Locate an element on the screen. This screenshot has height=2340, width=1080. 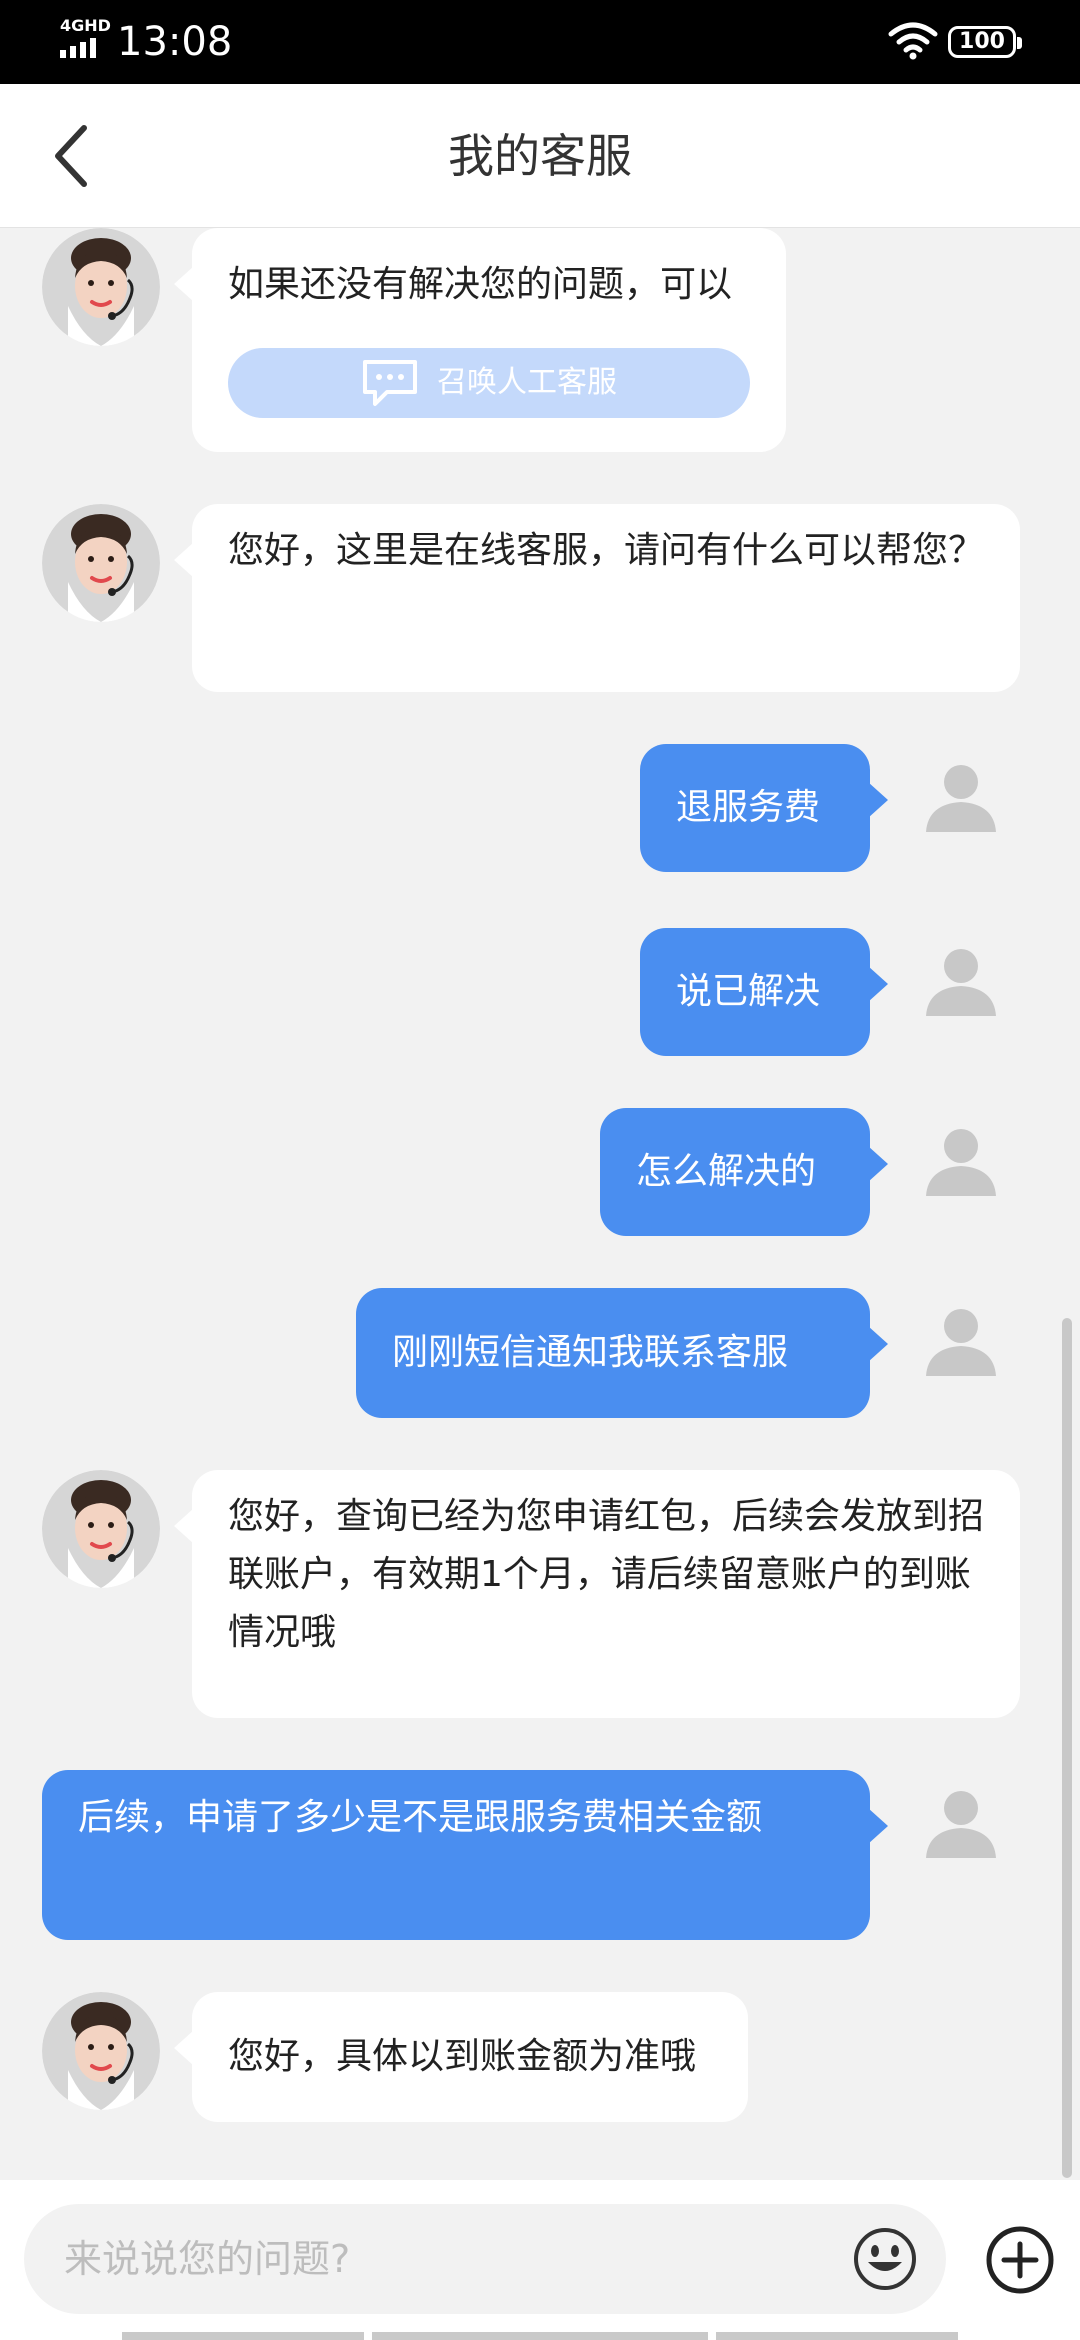
summon-agent-label: 召唤人工客服 is located at coordinates (527, 382).